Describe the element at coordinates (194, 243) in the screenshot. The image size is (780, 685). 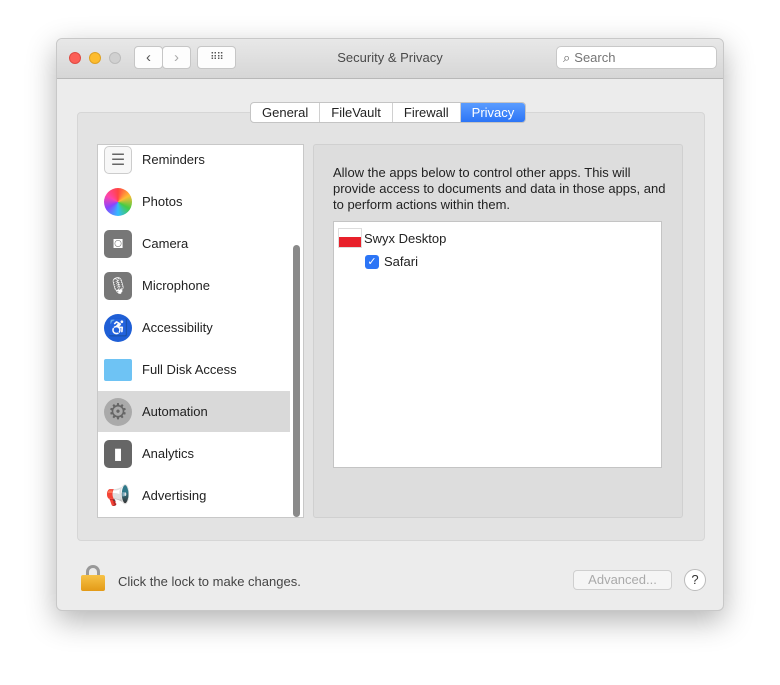
I see `sidebar-item-camera: ◙ Camera` at that location.